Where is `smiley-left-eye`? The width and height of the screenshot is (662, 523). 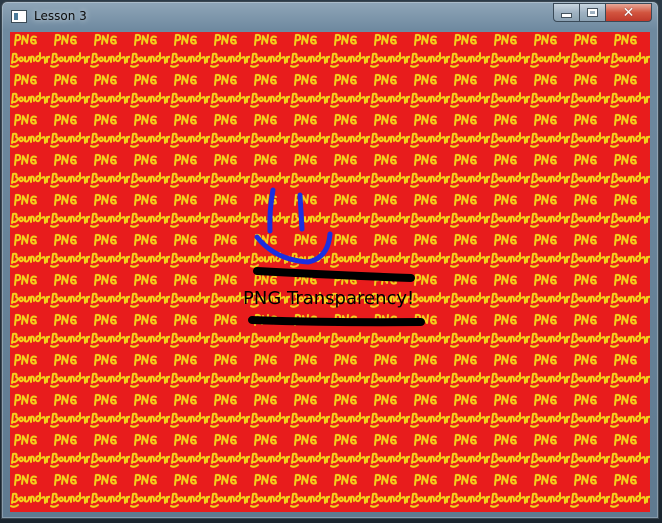 smiley-left-eye is located at coordinates (271, 210).